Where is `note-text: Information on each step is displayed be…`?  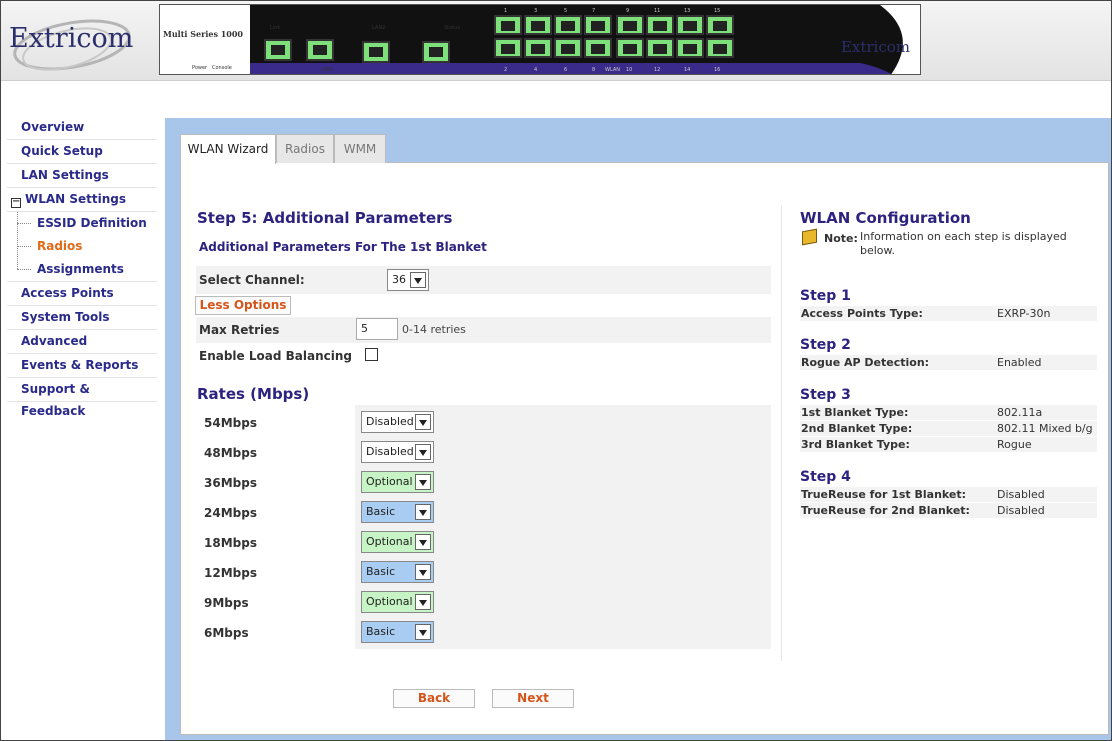
note-text: Information on each step is displayed be… is located at coordinates (963, 243).